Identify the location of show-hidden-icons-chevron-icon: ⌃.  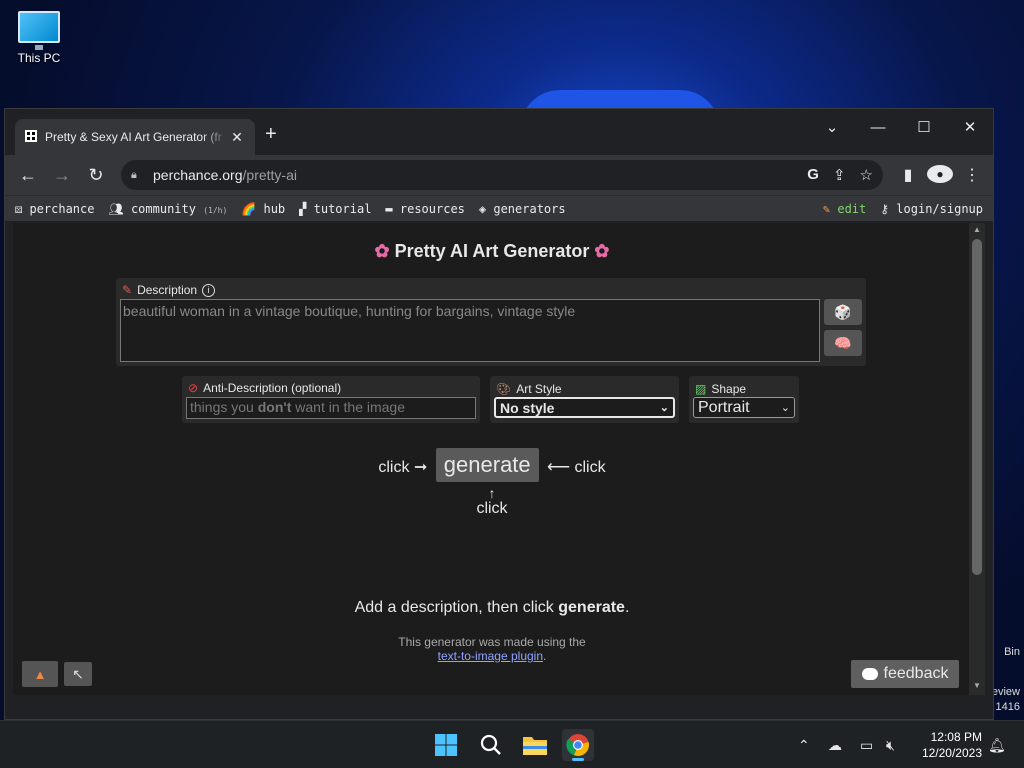
(804, 744).